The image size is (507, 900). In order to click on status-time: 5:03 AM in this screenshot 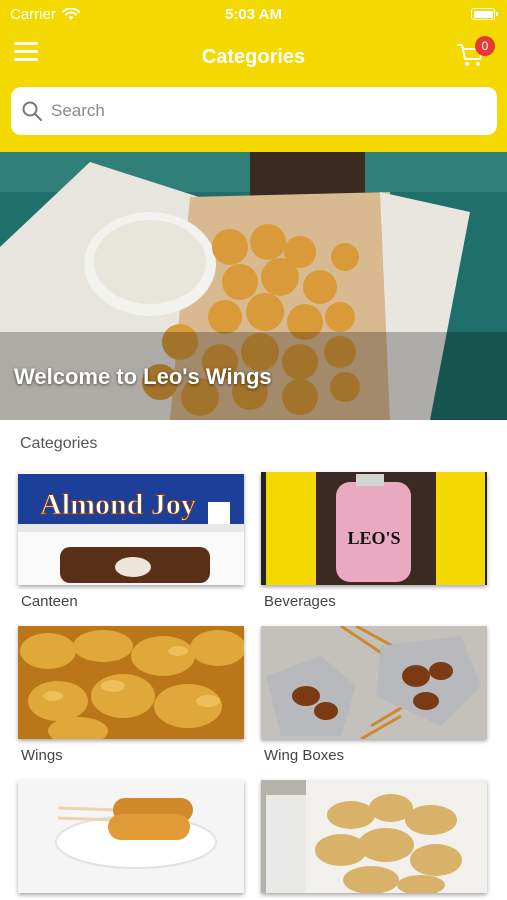, I will do `click(253, 14)`.